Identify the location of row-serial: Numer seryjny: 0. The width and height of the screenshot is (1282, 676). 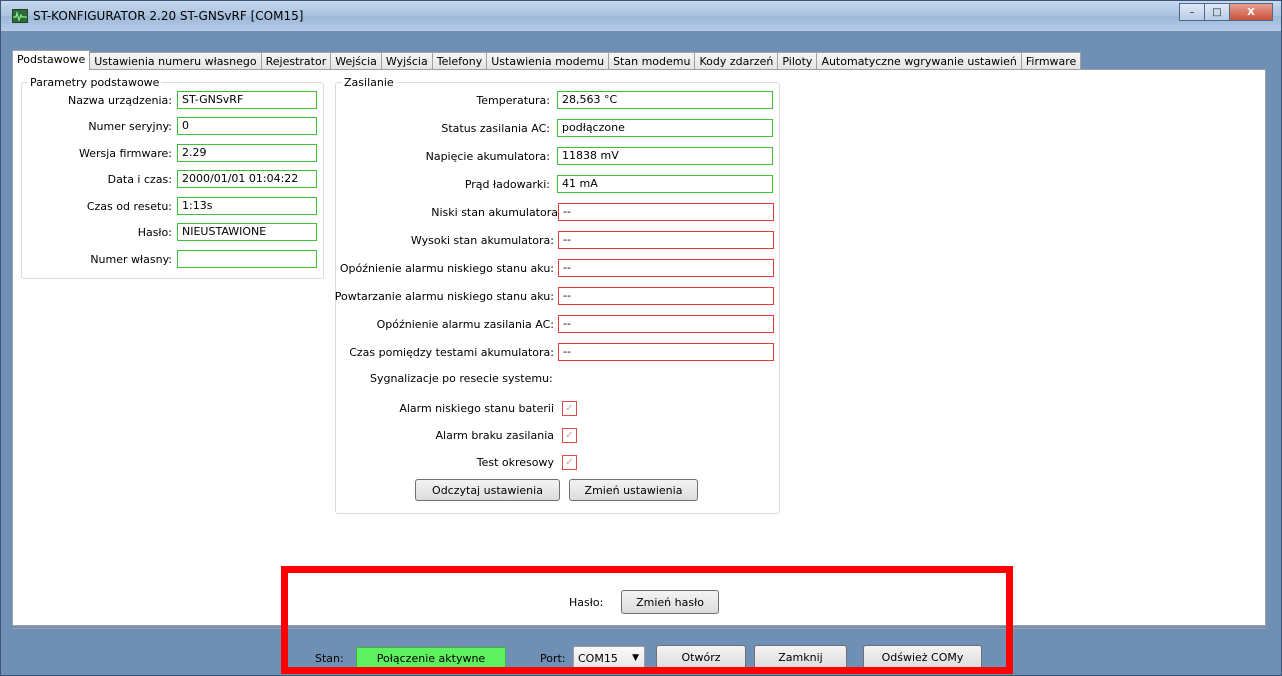
(168, 126).